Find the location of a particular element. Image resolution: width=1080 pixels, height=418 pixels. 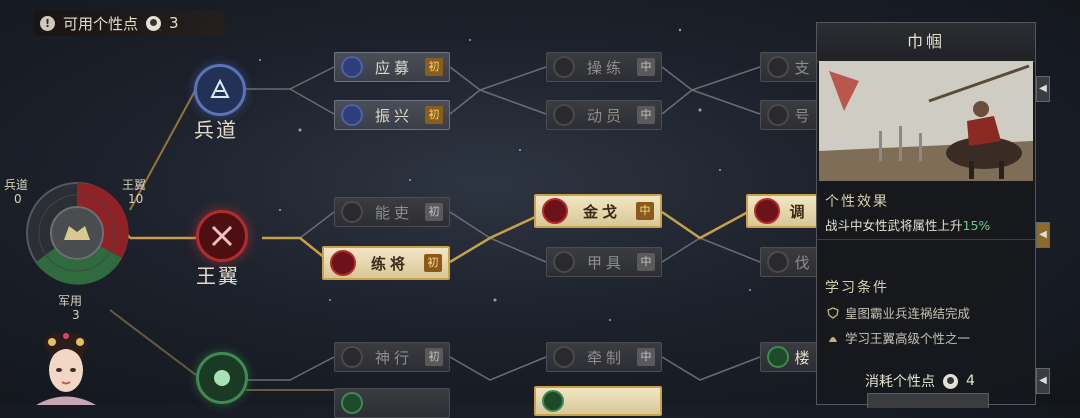

skill-neng-icon is located at coordinates (352, 212).